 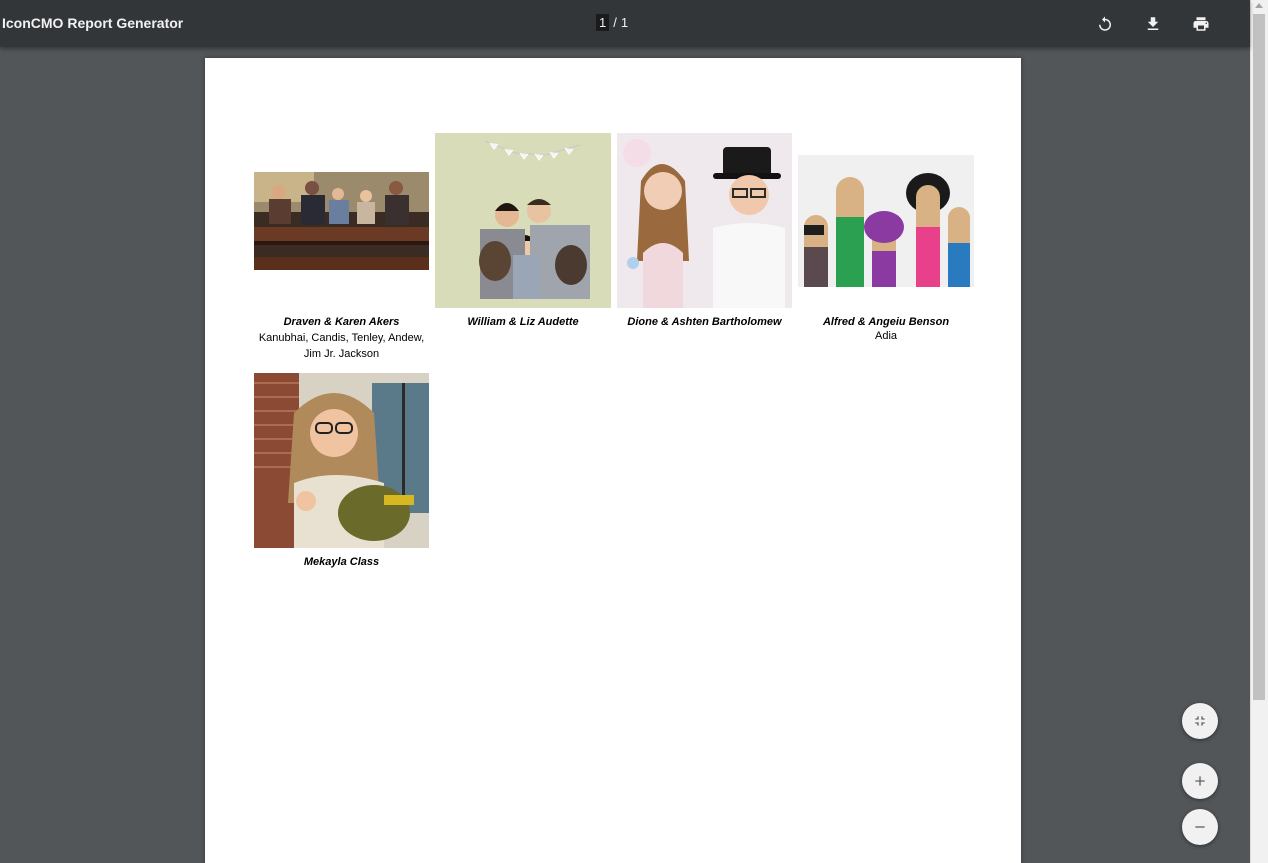 I want to click on children-names: Adia, so click(x=886, y=336).